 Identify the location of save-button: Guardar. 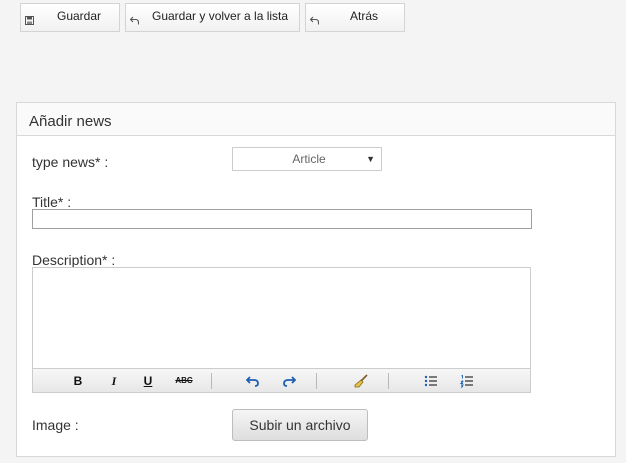
(70, 17).